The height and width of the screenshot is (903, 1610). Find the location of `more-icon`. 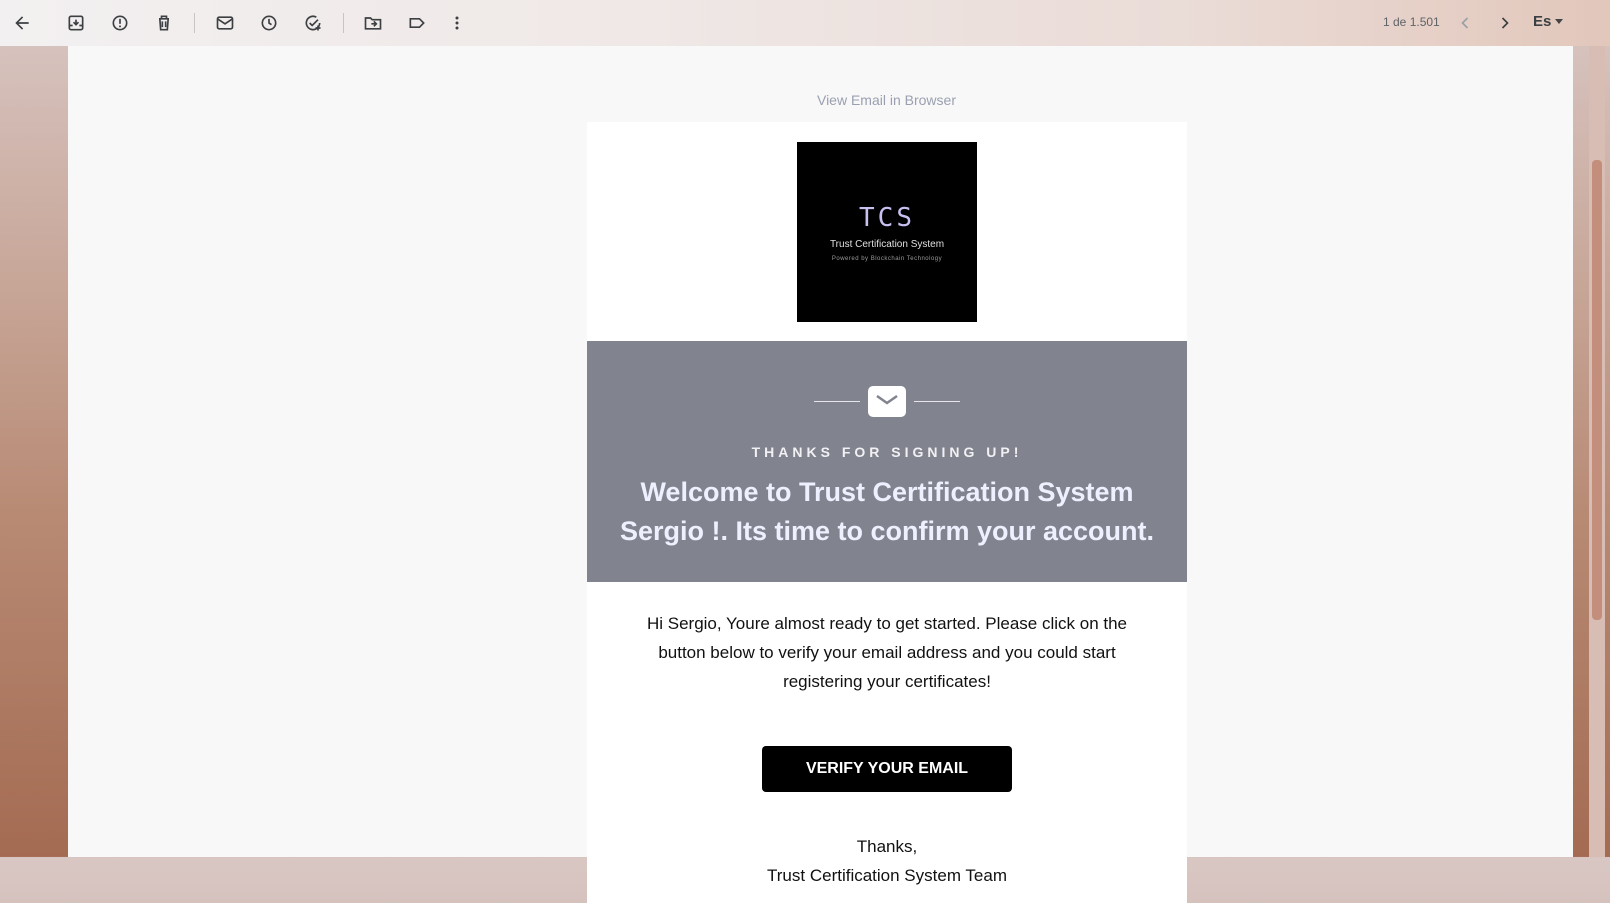

more-icon is located at coordinates (457, 23).